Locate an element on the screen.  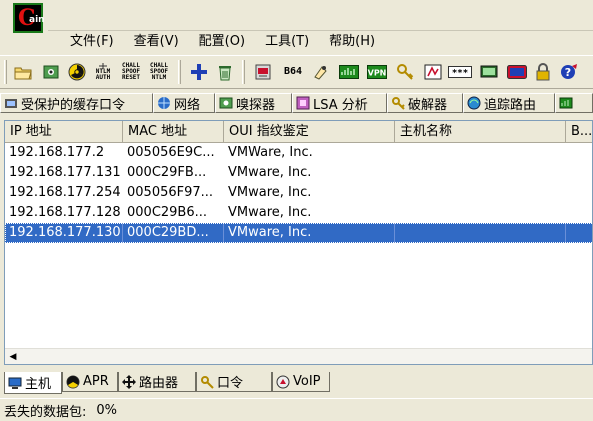
column-ip-address: IP 地址 is located at coordinates (64, 132).